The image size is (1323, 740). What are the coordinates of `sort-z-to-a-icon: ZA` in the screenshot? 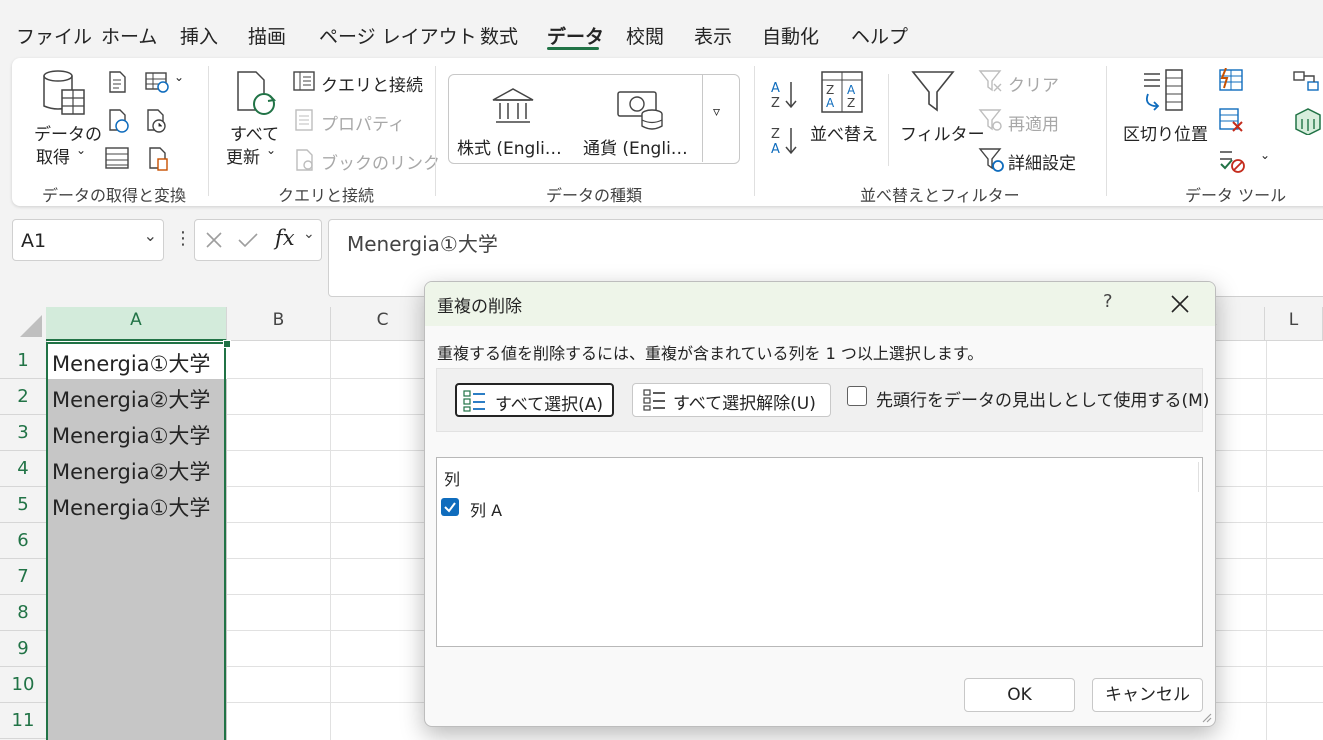 It's located at (785, 141).